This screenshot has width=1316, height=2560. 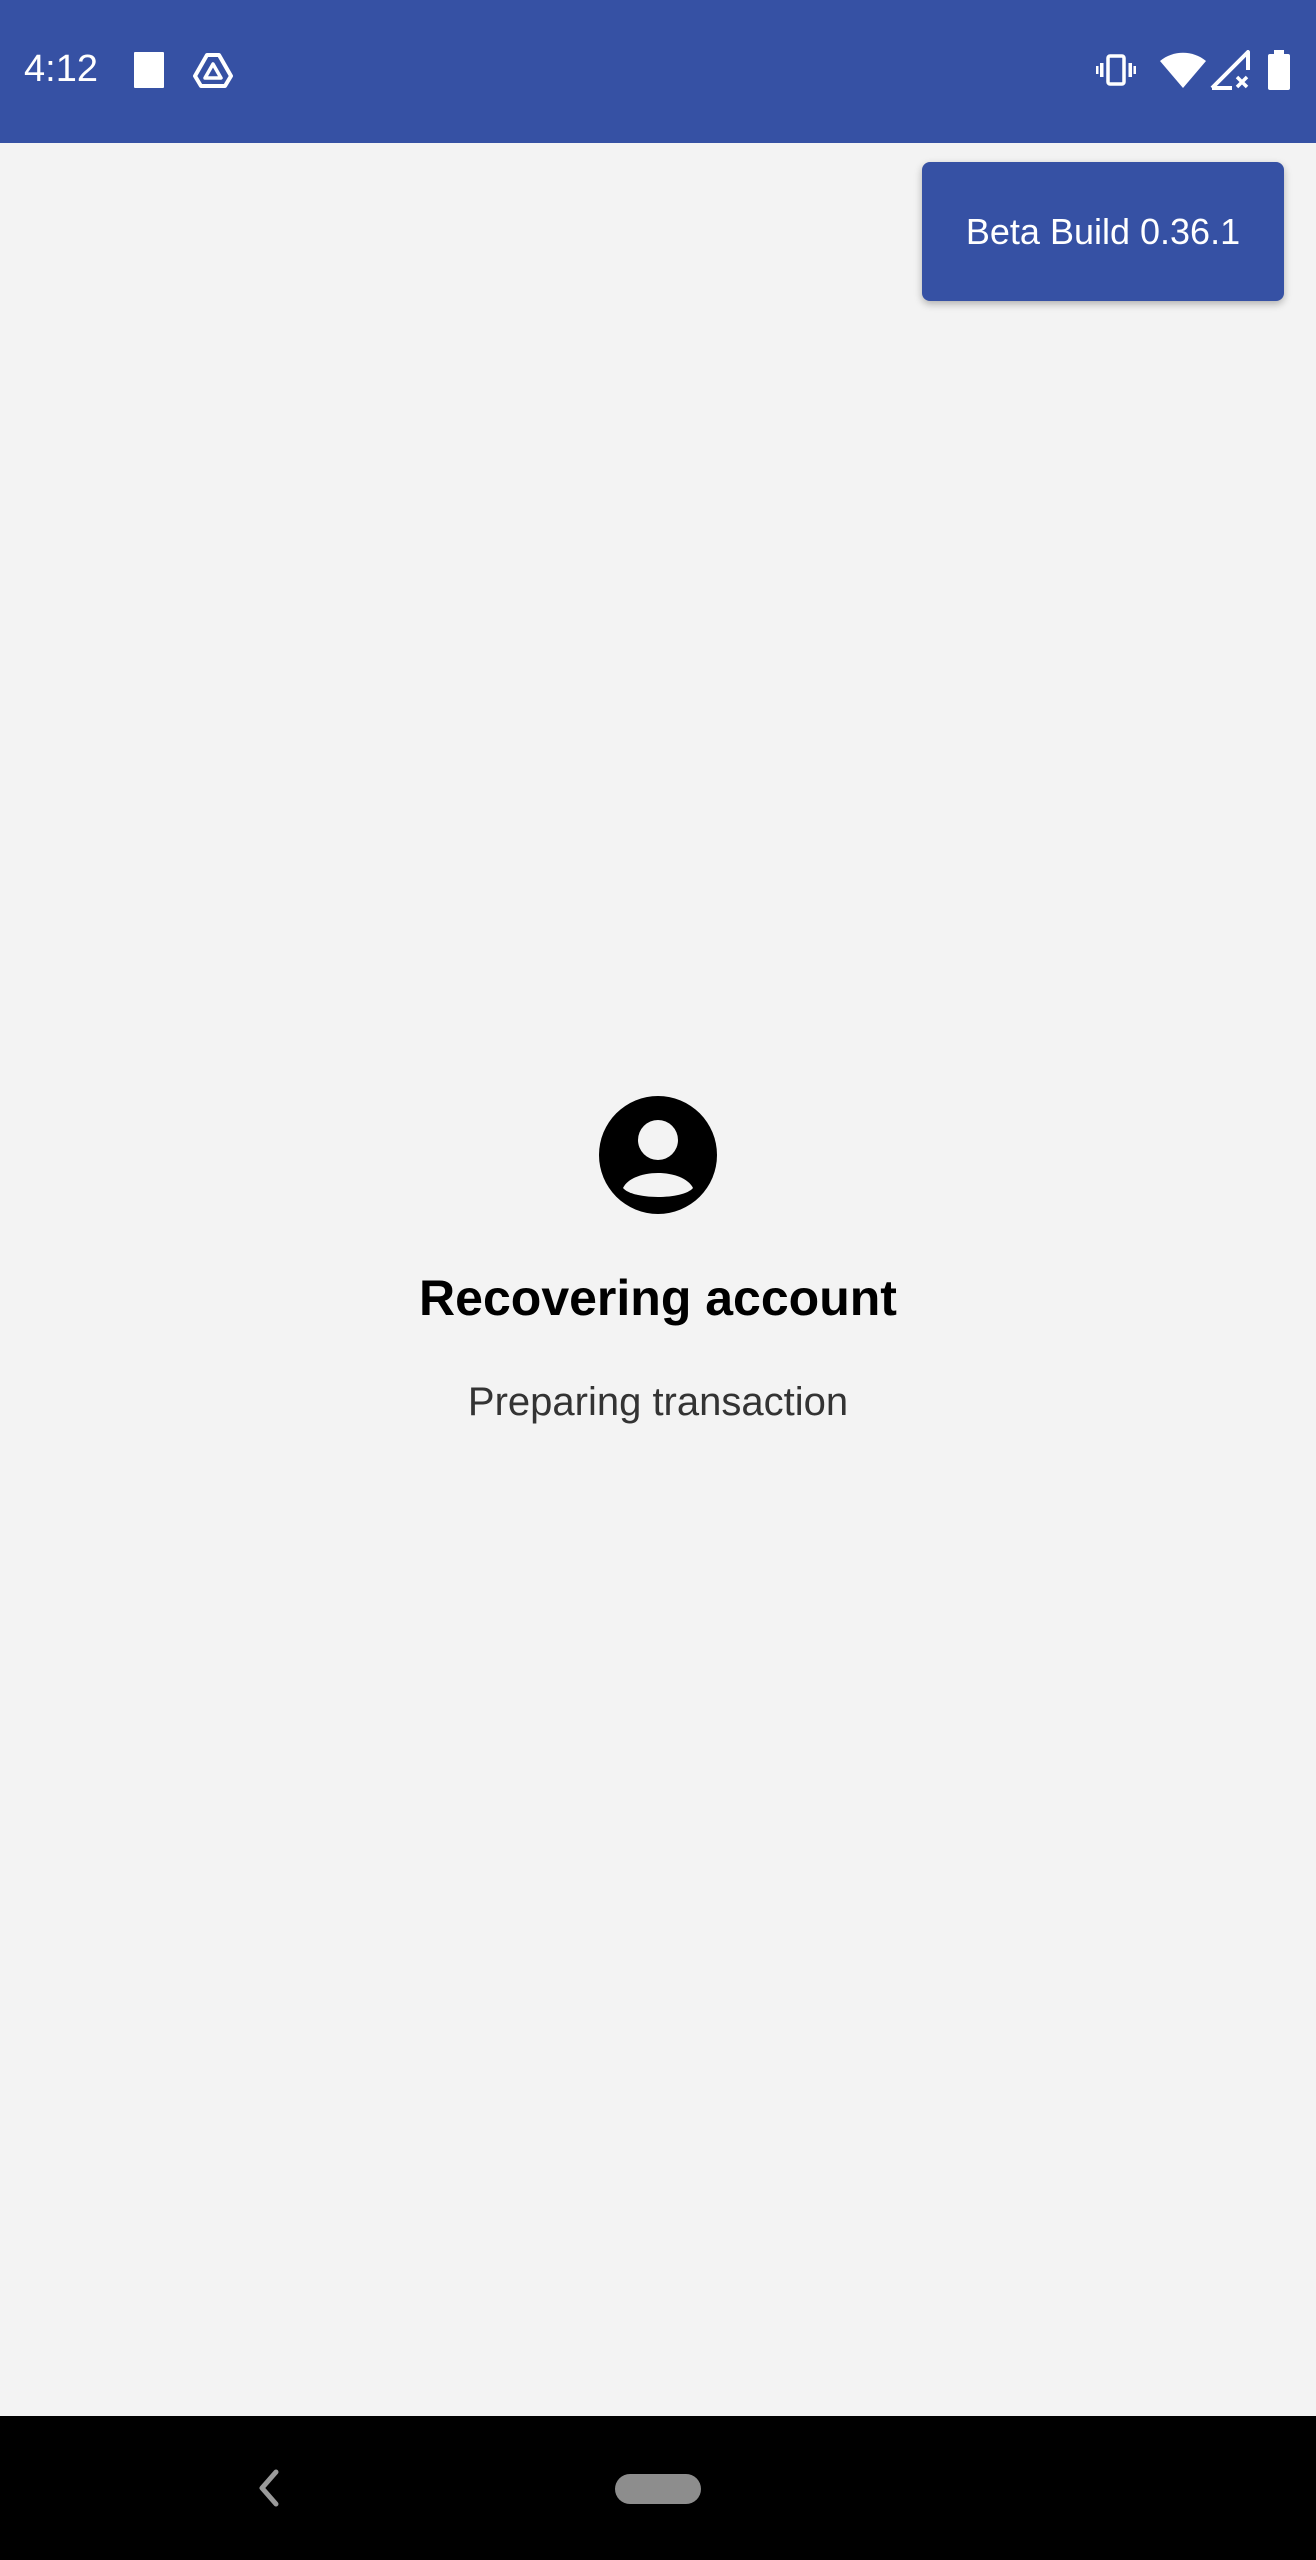 I want to click on page-title: Recovering account, so click(x=658, y=1298).